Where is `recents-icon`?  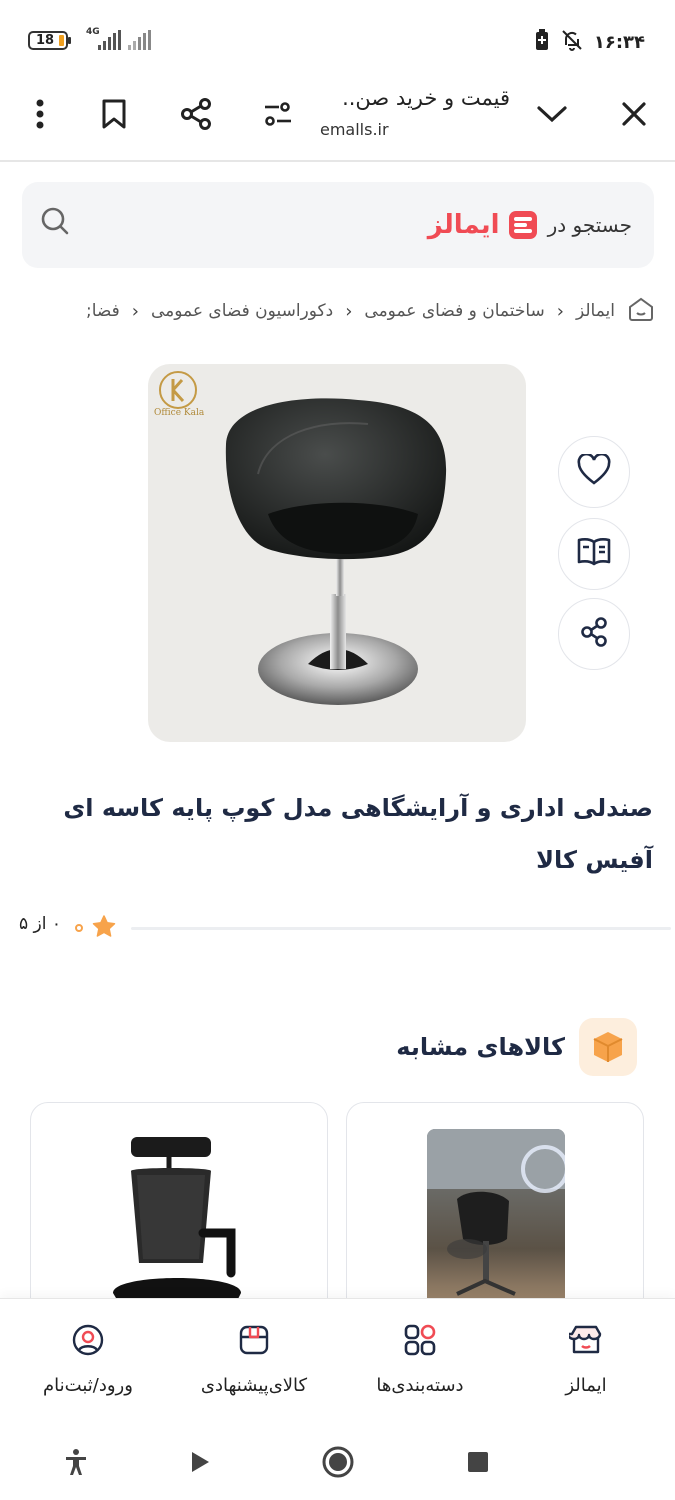
recents-icon is located at coordinates (478, 1462).